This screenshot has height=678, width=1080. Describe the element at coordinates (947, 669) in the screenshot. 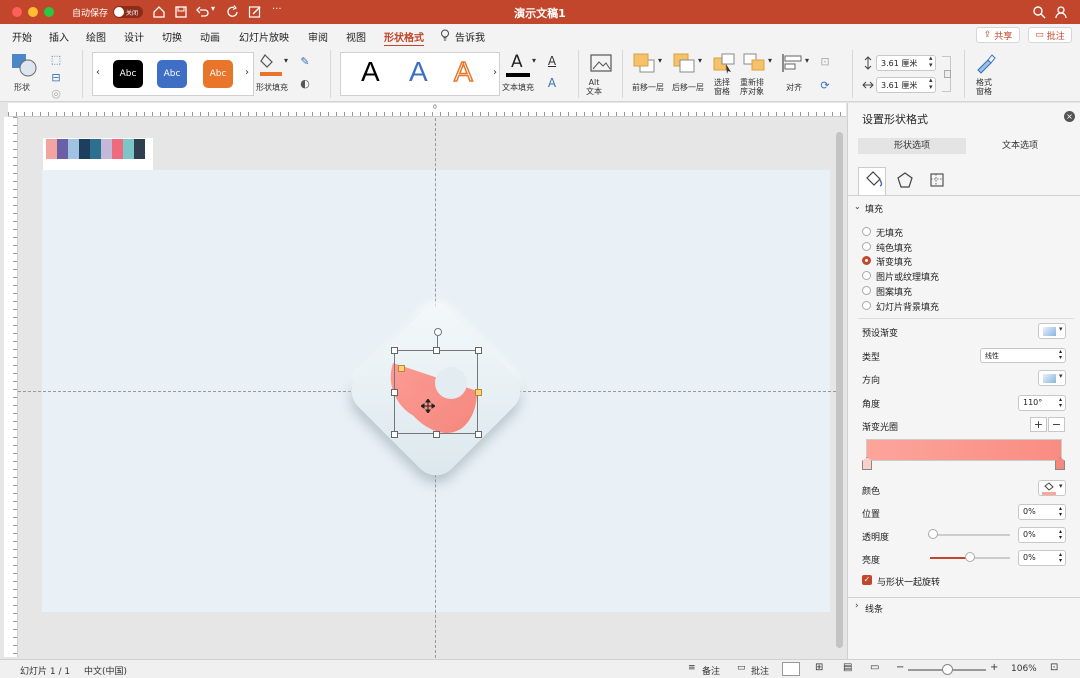

I see `zoom-slider-thumb` at that location.